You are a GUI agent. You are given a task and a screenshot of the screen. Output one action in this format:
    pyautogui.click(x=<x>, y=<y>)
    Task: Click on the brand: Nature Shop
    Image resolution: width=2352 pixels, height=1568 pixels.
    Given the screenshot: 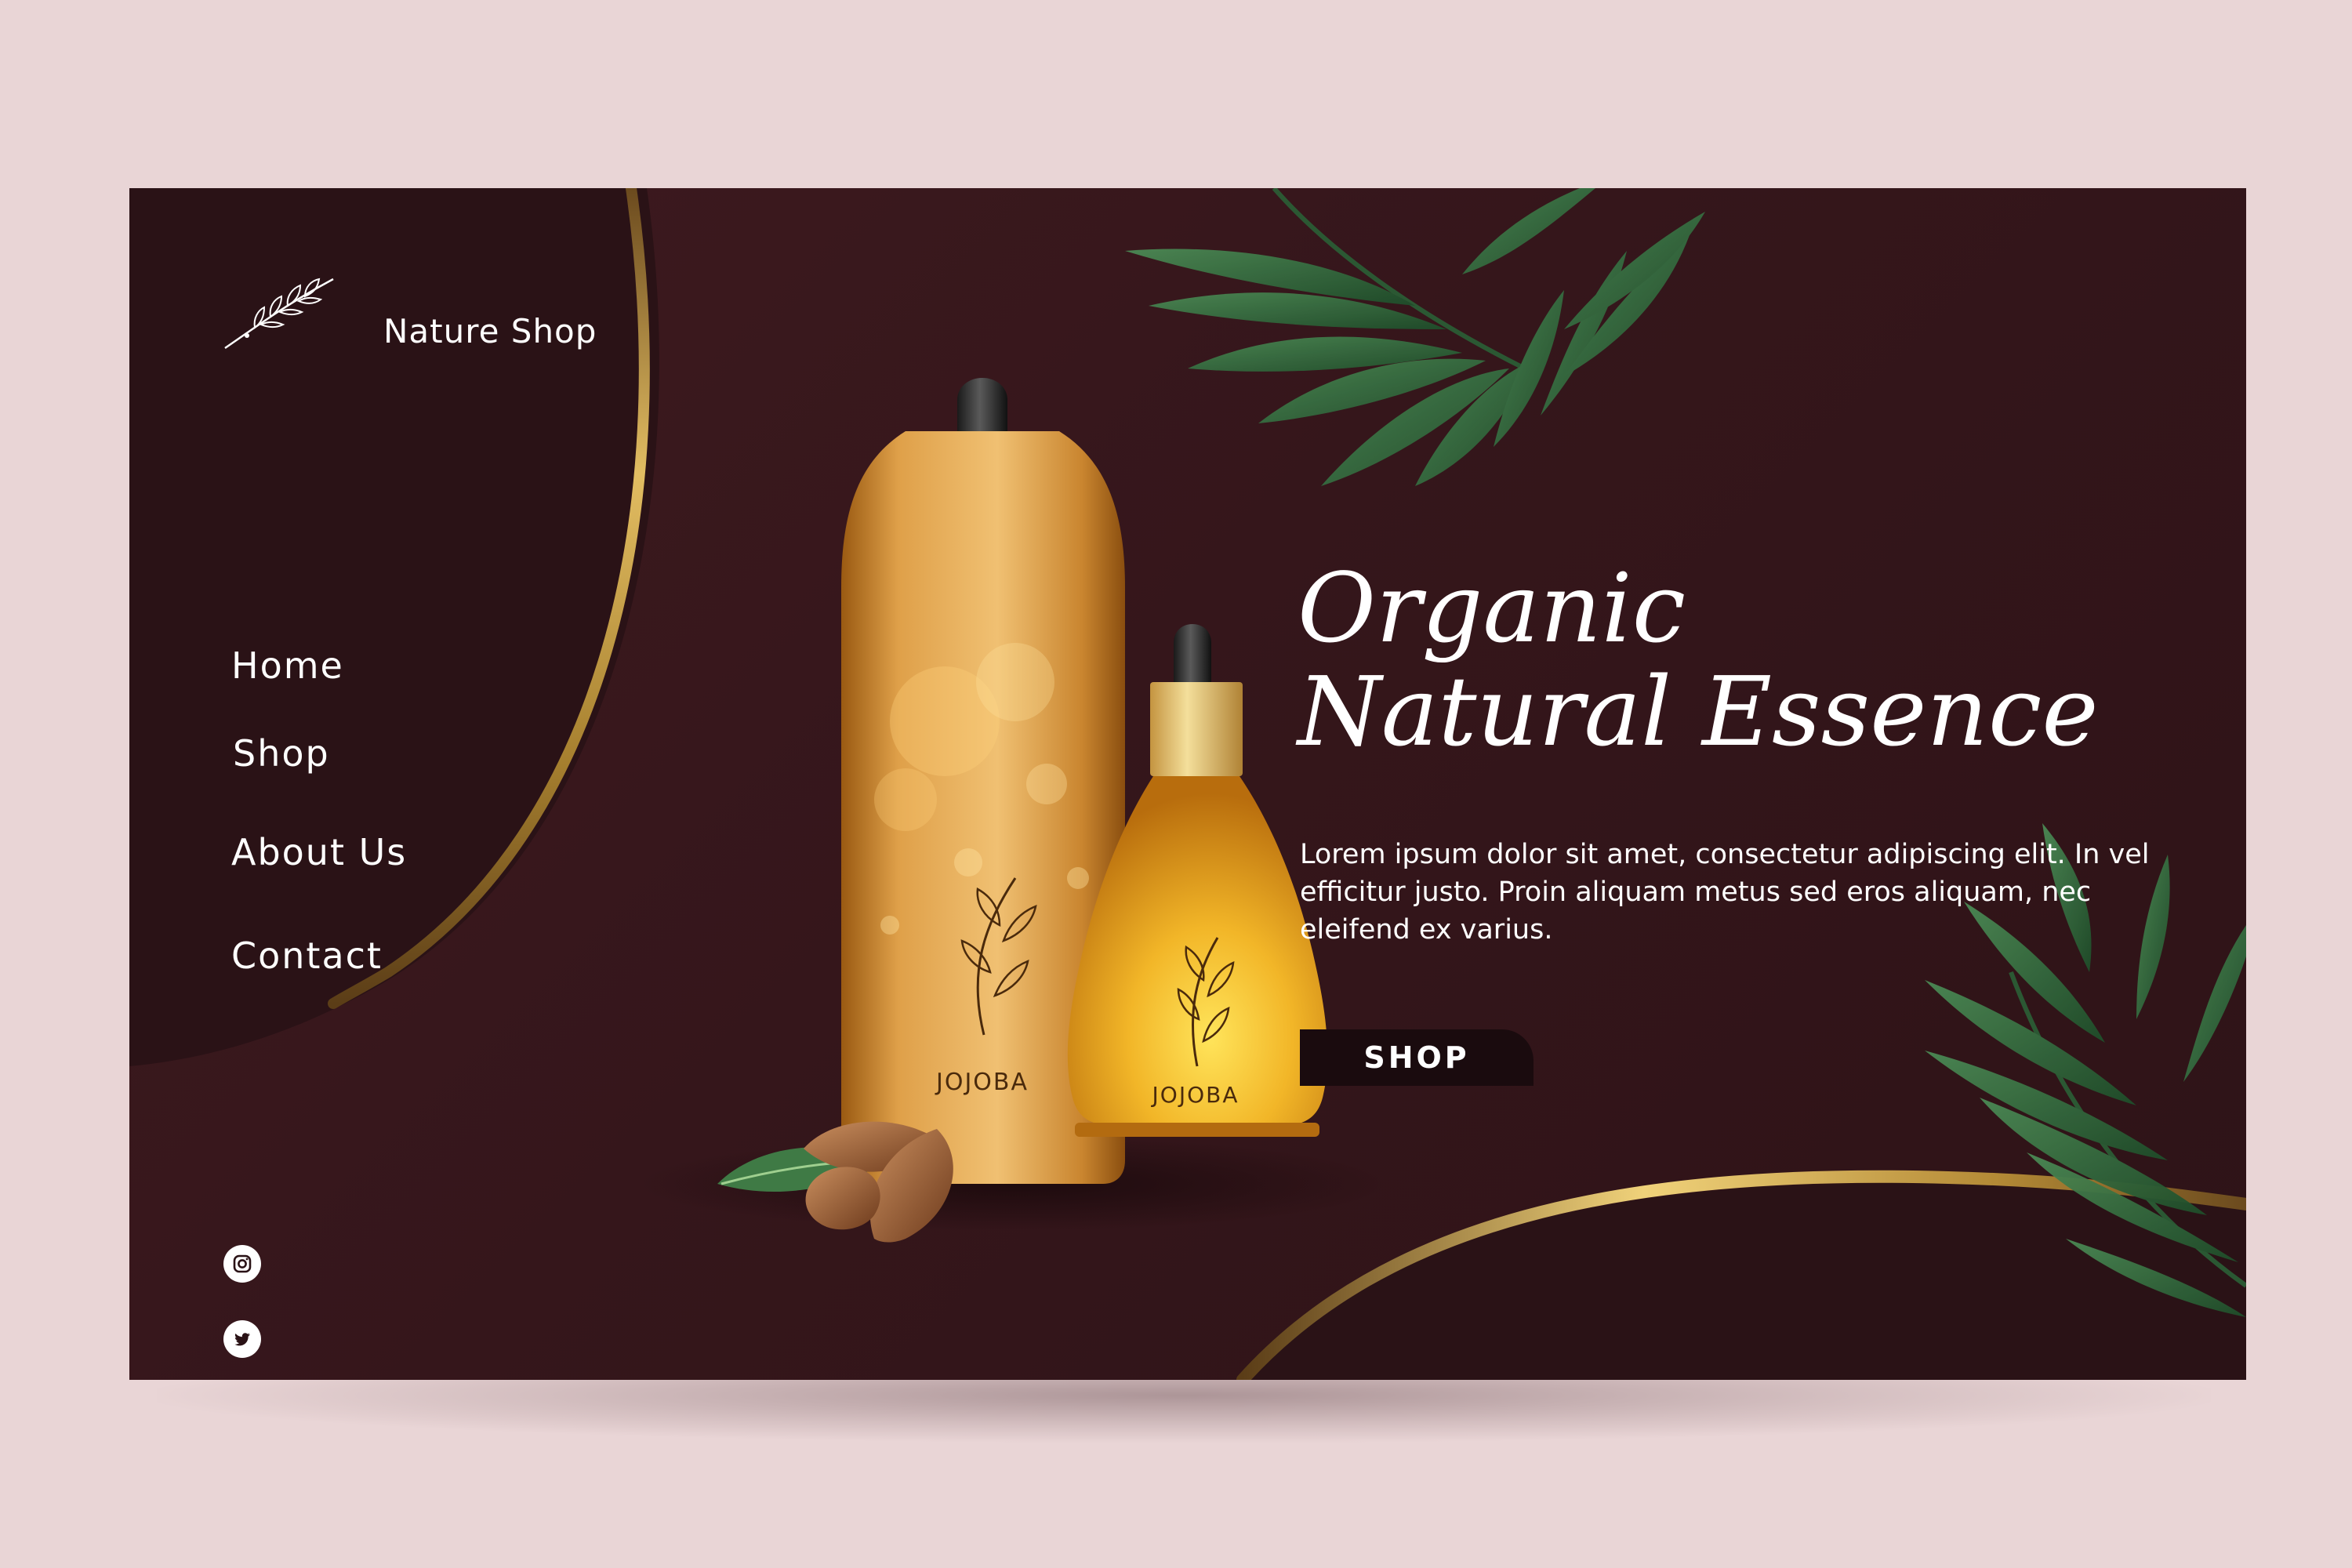 What is the action you would take?
    pyautogui.click(x=409, y=316)
    